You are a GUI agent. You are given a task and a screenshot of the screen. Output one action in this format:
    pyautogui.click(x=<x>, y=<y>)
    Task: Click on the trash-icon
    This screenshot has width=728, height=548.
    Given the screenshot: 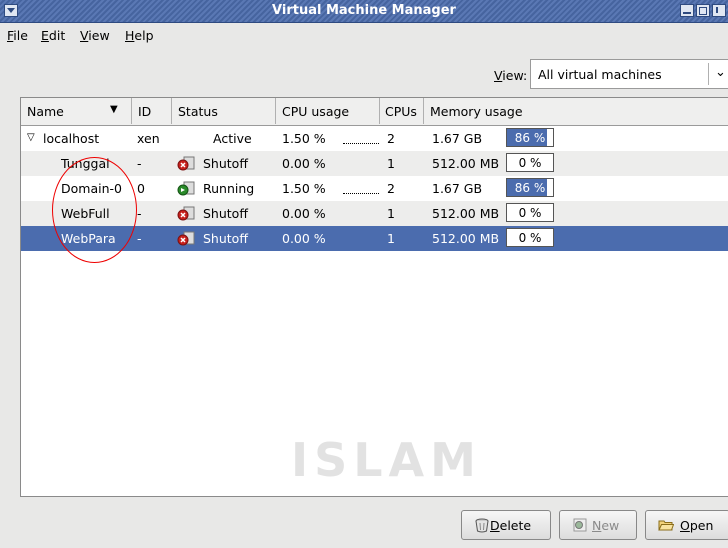 What is the action you would take?
    pyautogui.click(x=482, y=525)
    